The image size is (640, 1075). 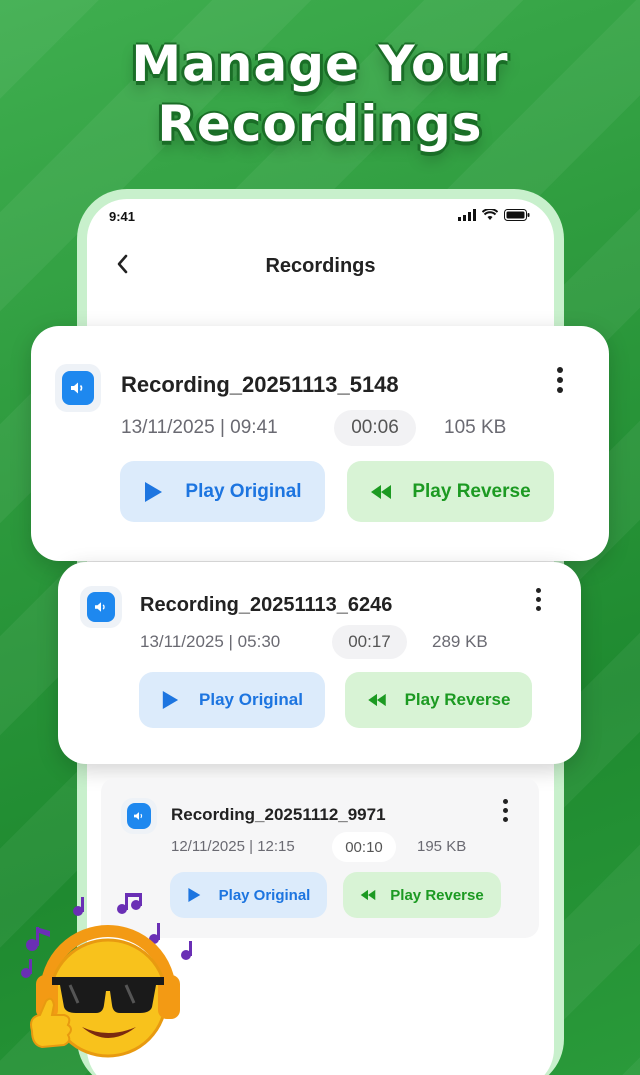 What do you see at coordinates (233, 846) in the screenshot?
I see `recording-date: 12/11/2025 | 12:15` at bounding box center [233, 846].